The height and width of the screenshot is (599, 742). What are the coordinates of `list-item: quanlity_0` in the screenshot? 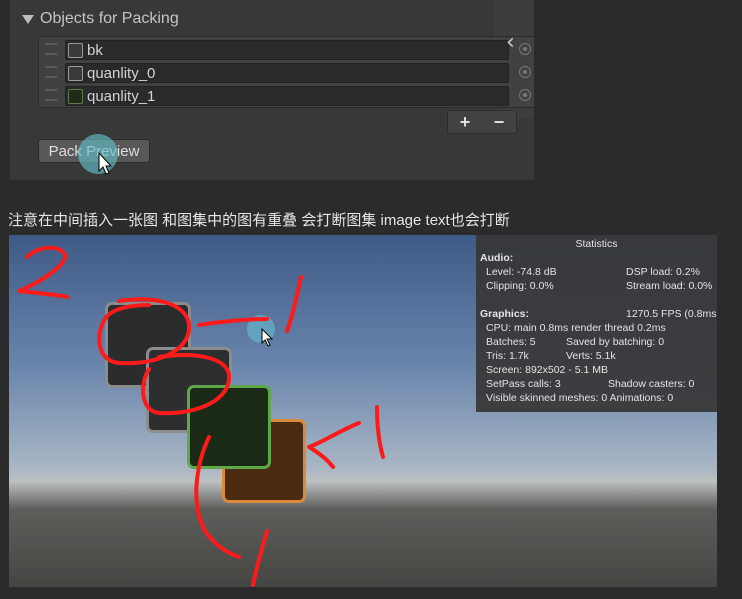 It's located at (286, 72).